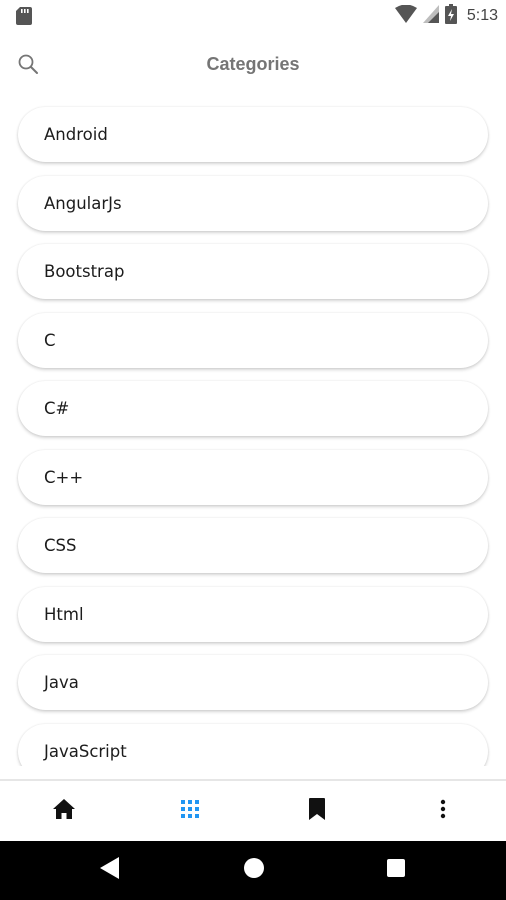  What do you see at coordinates (253, 203) in the screenshot?
I see `category-item-angularjs: AngularJs` at bounding box center [253, 203].